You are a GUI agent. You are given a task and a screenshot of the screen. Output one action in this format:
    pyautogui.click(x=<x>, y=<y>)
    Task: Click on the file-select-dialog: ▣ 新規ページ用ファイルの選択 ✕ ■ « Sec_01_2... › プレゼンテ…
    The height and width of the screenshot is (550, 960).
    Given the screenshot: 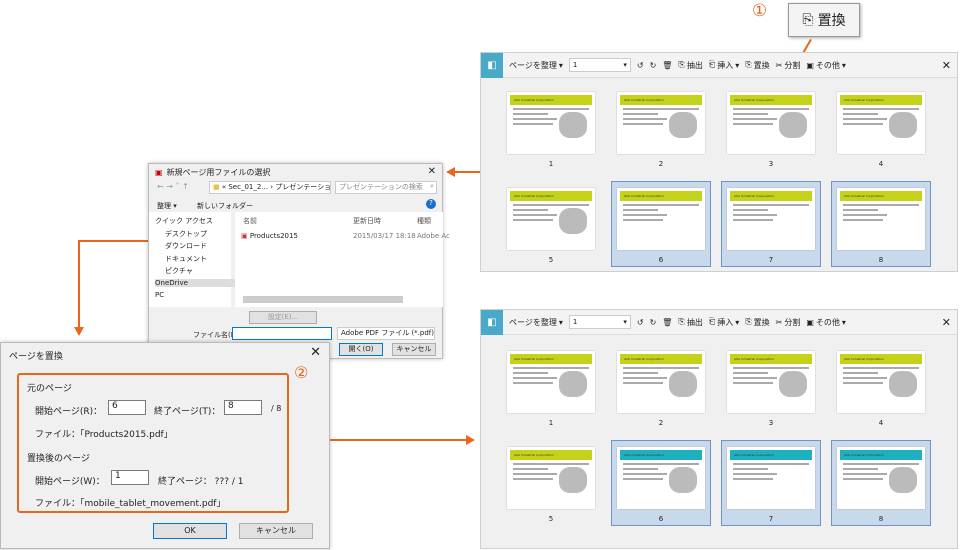 What is the action you would take?
    pyautogui.click(x=299, y=261)
    